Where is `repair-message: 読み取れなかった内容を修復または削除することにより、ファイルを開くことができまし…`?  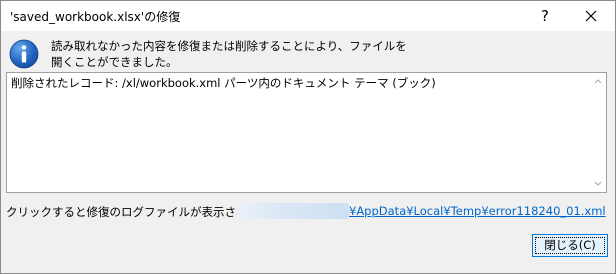
repair-message: 読み取れなかった内容を修復または削除することにより、ファイルを開くことができまし… is located at coordinates (229, 54).